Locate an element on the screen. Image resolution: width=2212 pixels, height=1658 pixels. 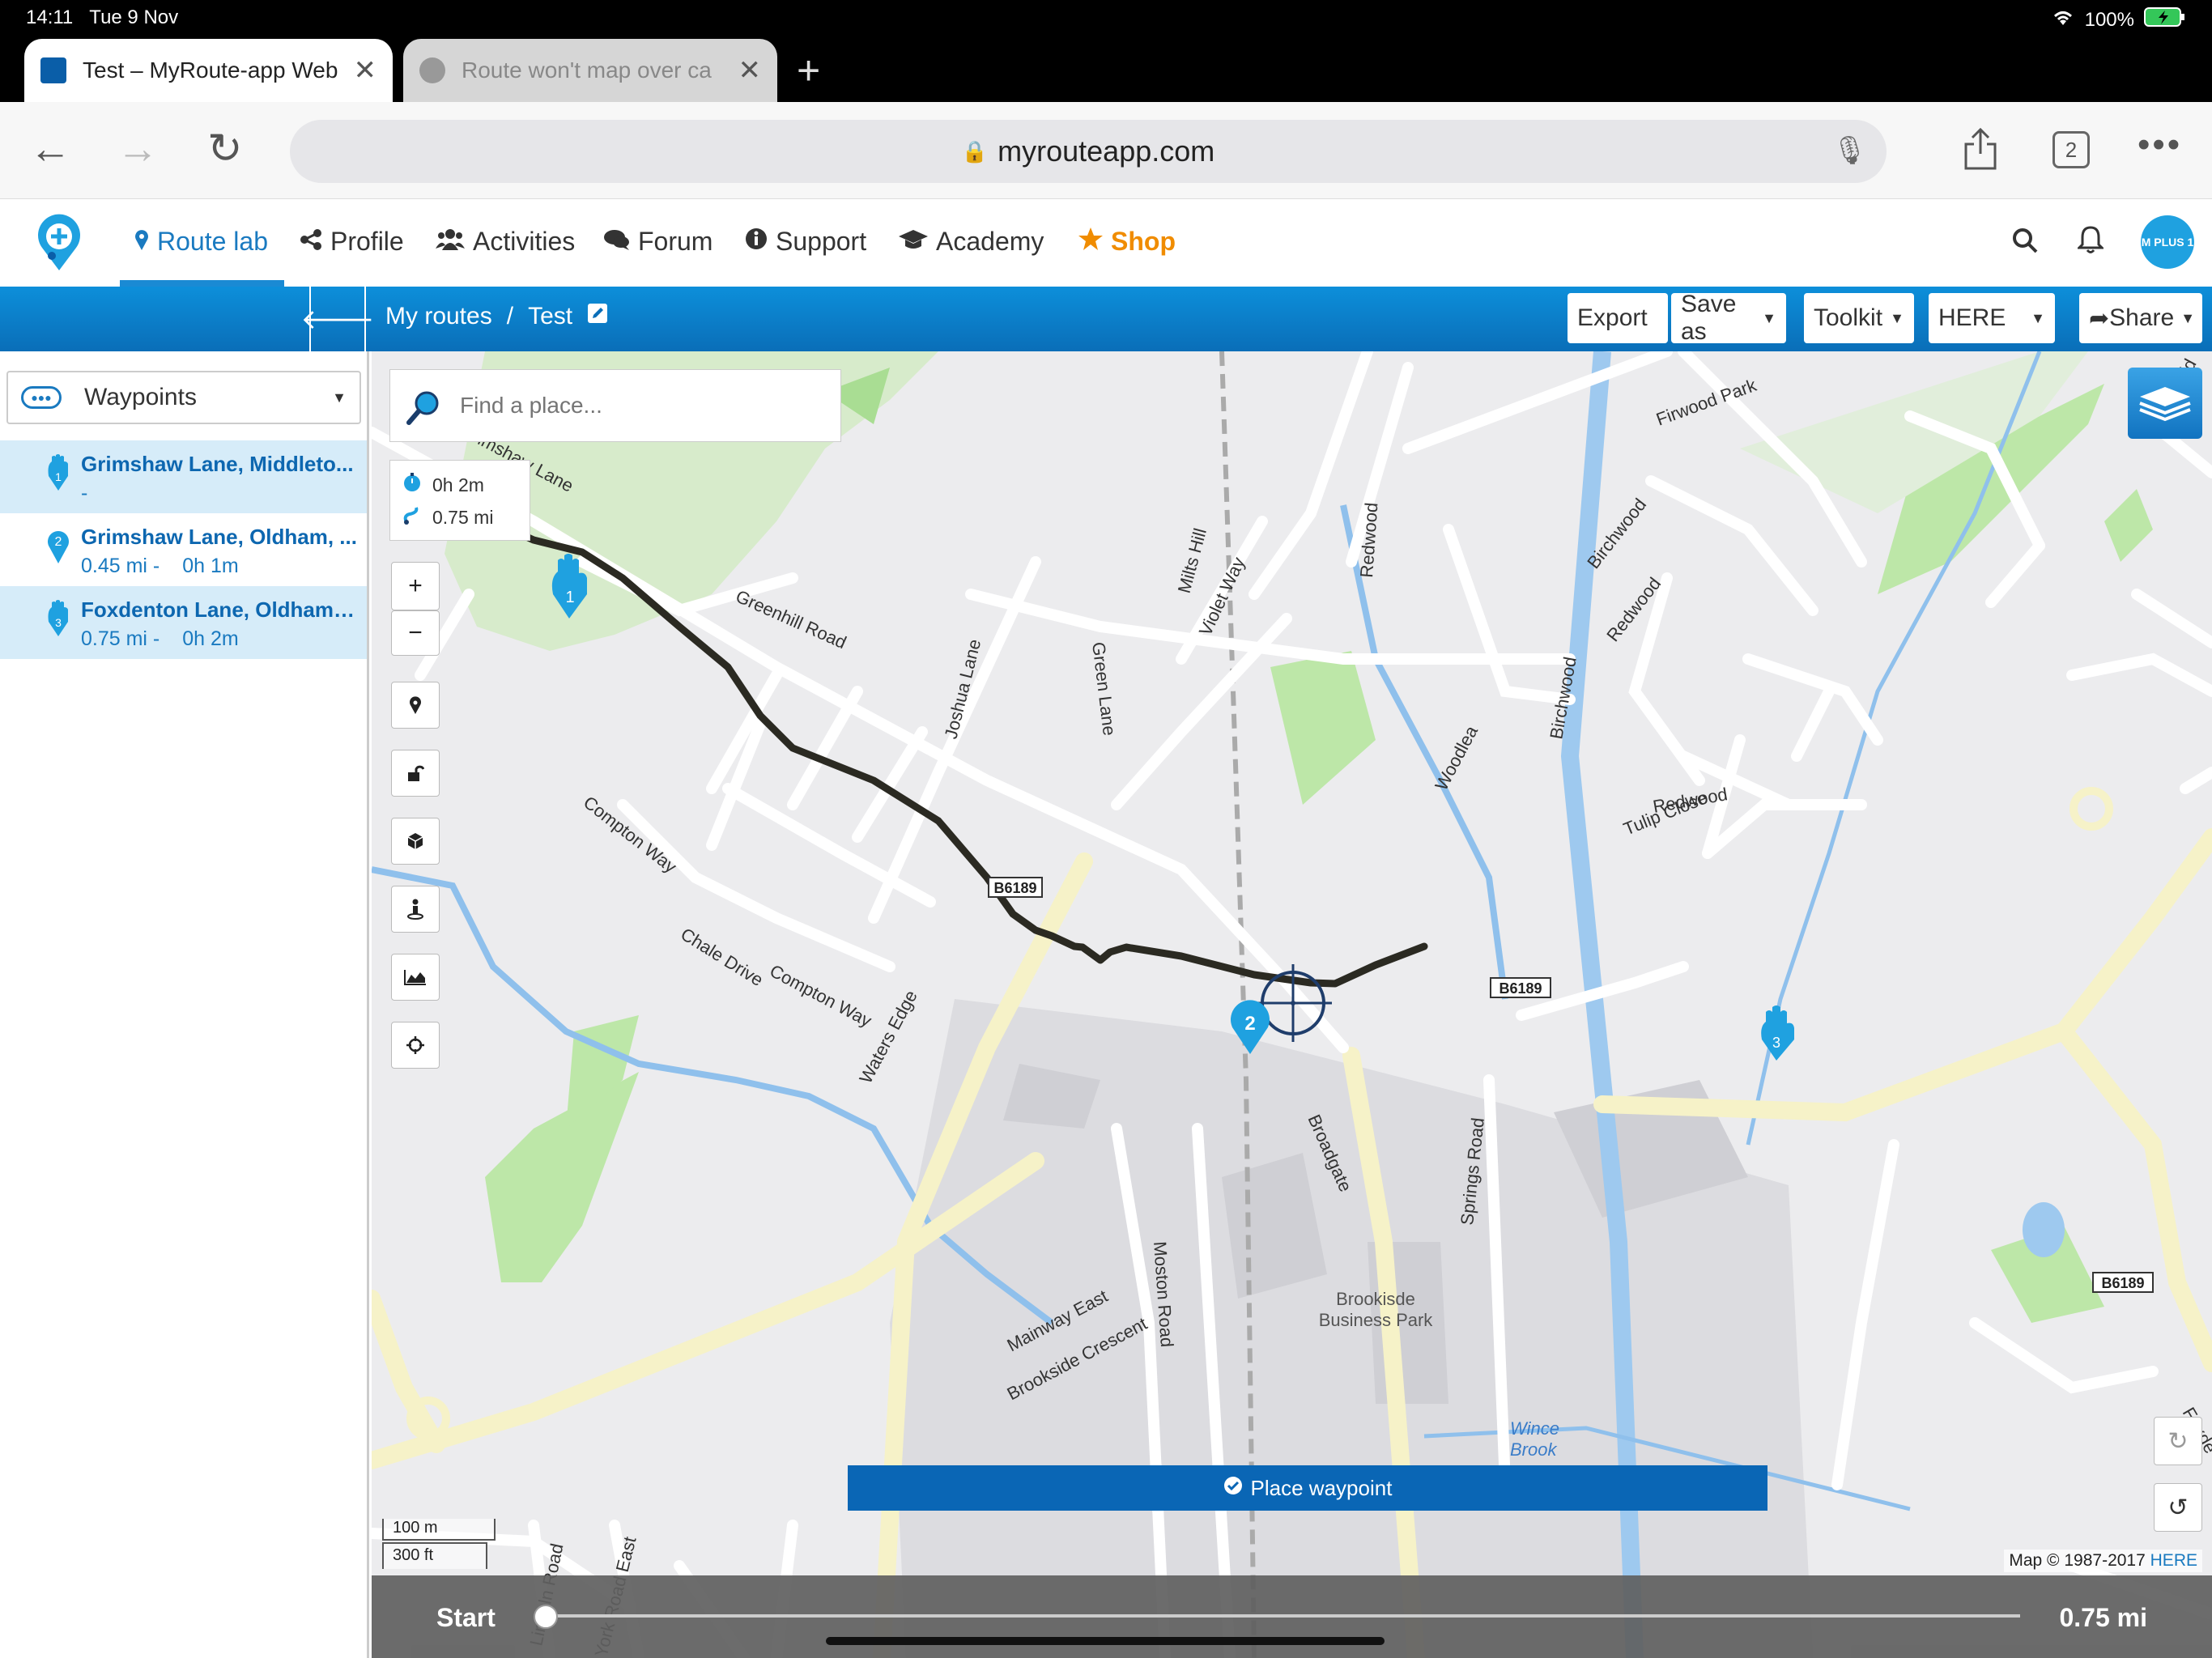
find-place-input is located at coordinates (636, 405).